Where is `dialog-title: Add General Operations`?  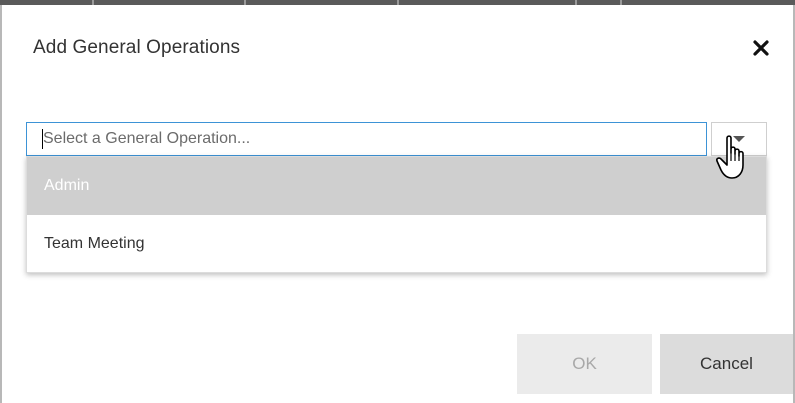 dialog-title: Add General Operations is located at coordinates (137, 47).